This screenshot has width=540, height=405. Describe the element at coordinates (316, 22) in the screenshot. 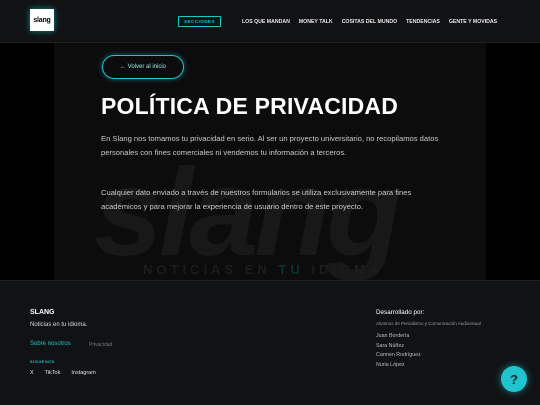

I see `nav-item-money-talk: MONEY TALK` at that location.